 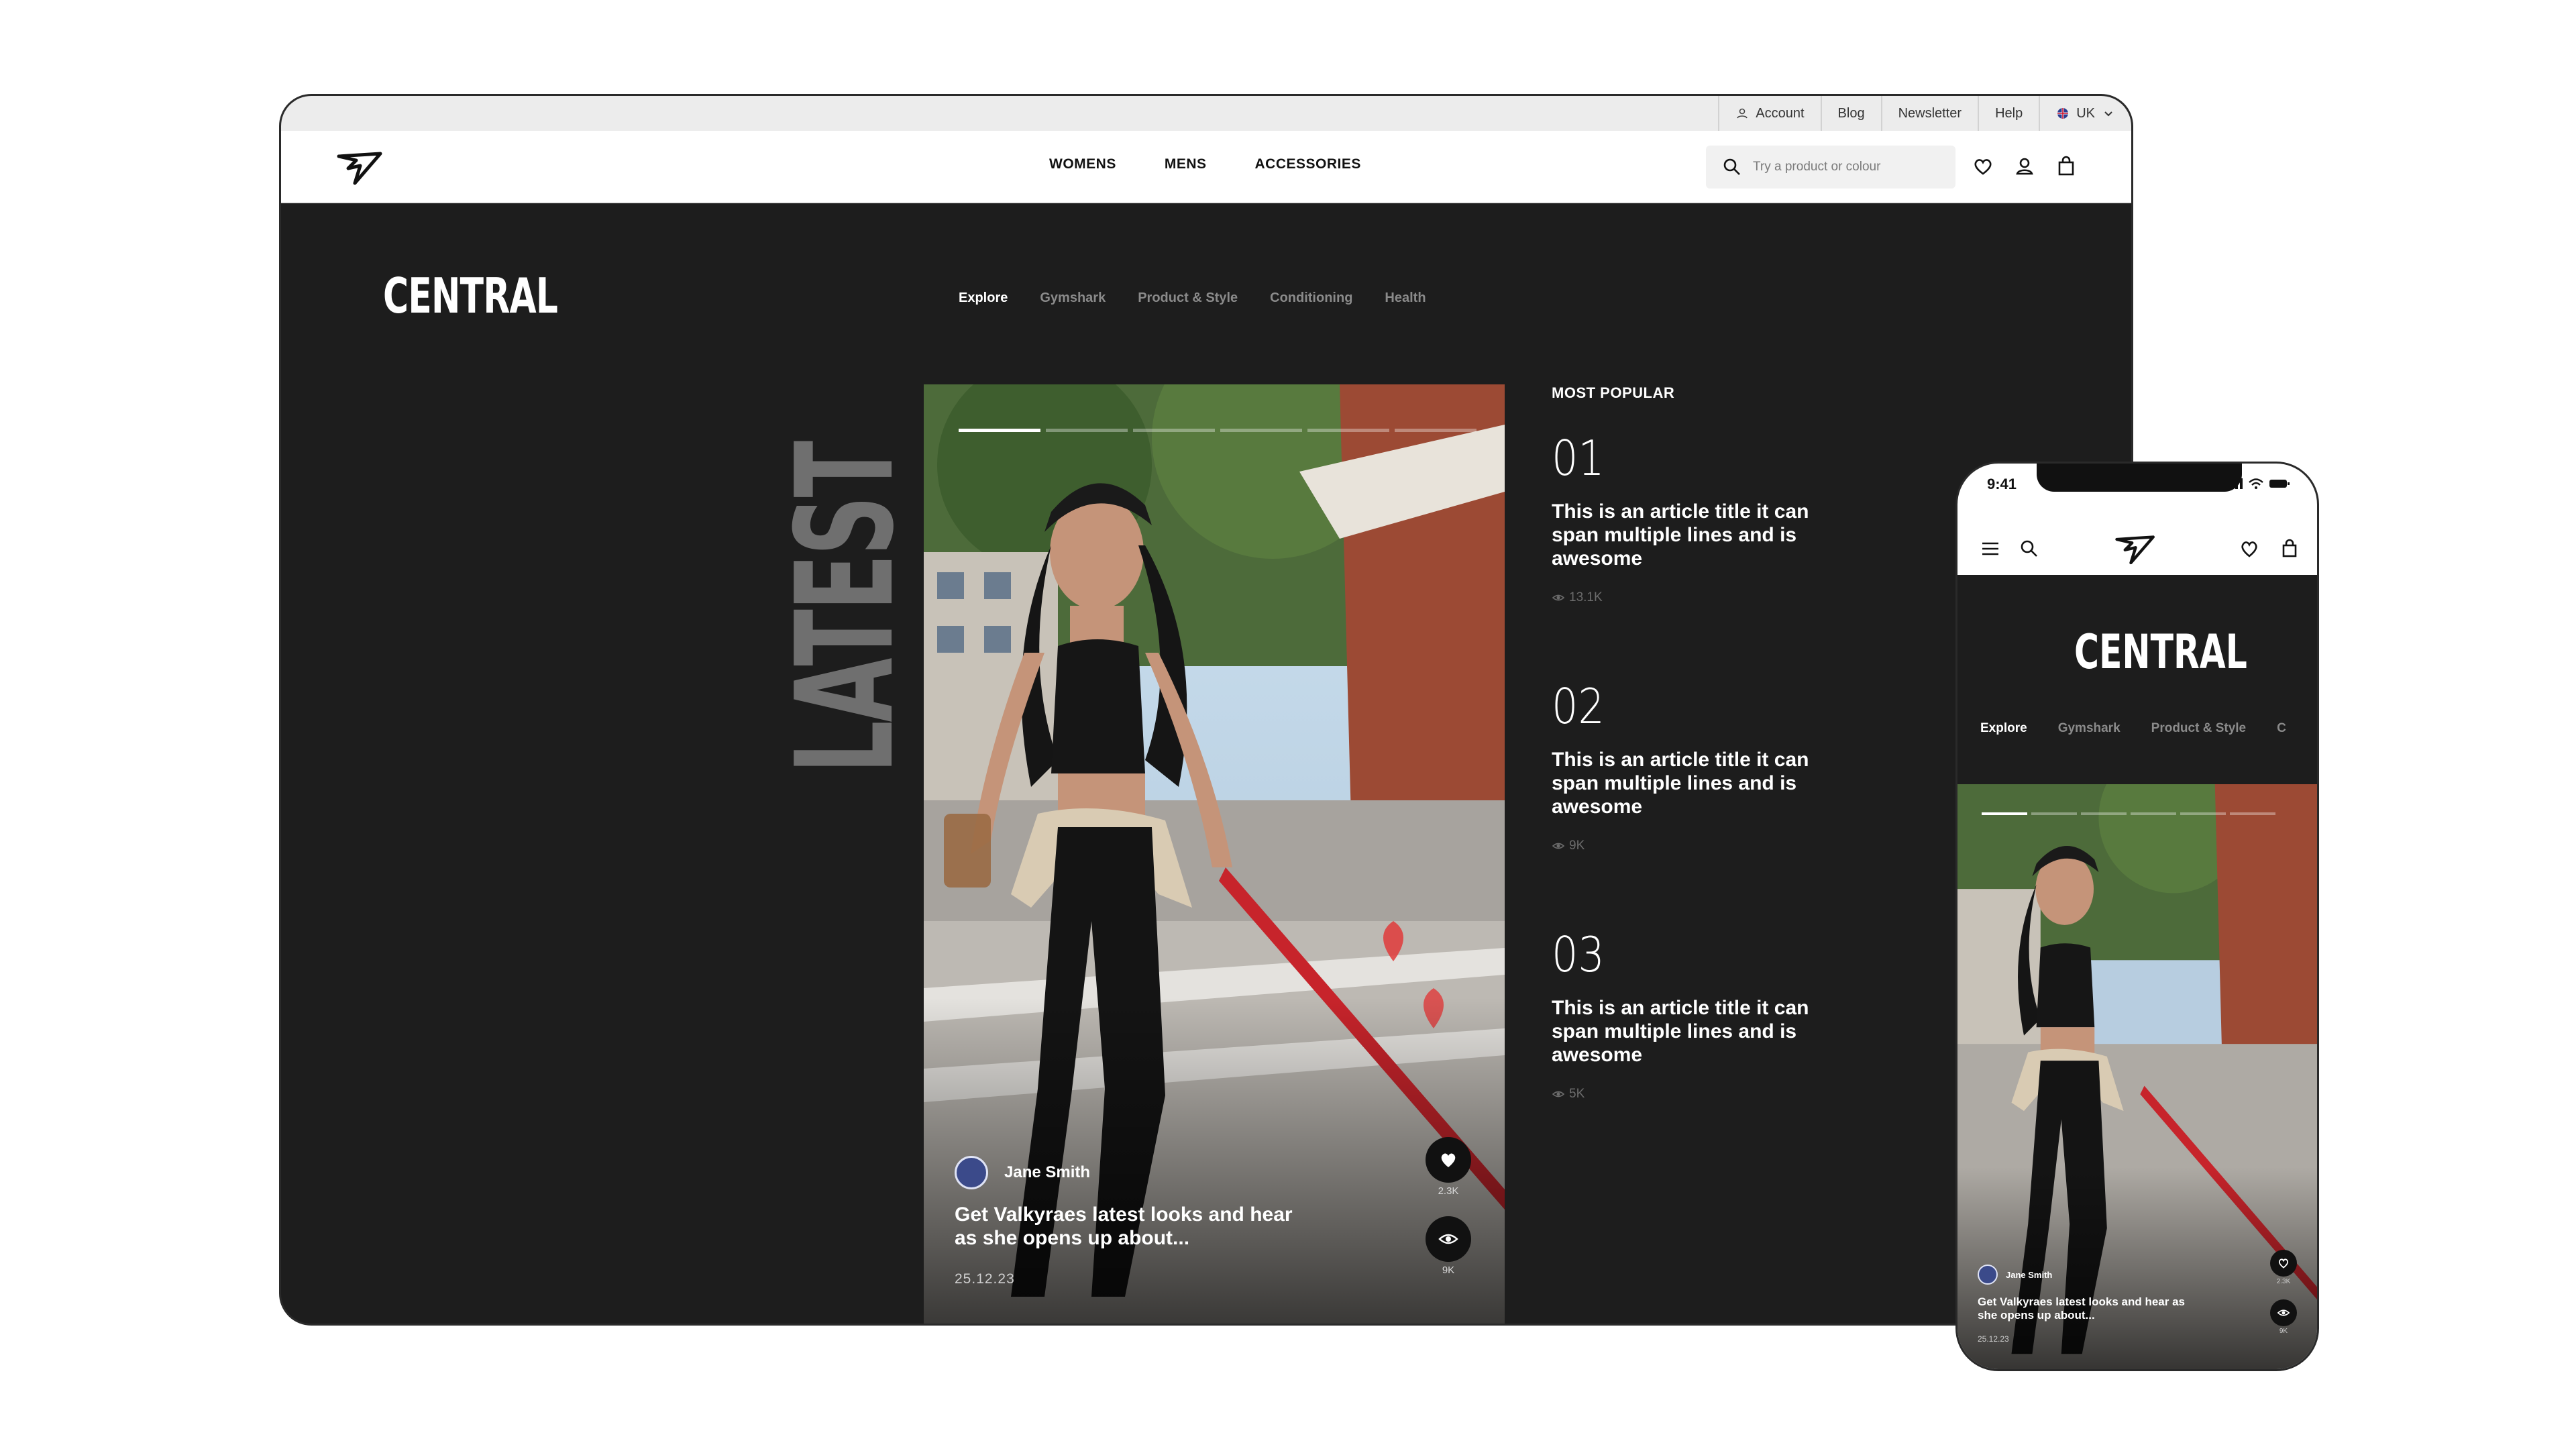 I want to click on page-title: CENTRAL, so click(x=470, y=296).